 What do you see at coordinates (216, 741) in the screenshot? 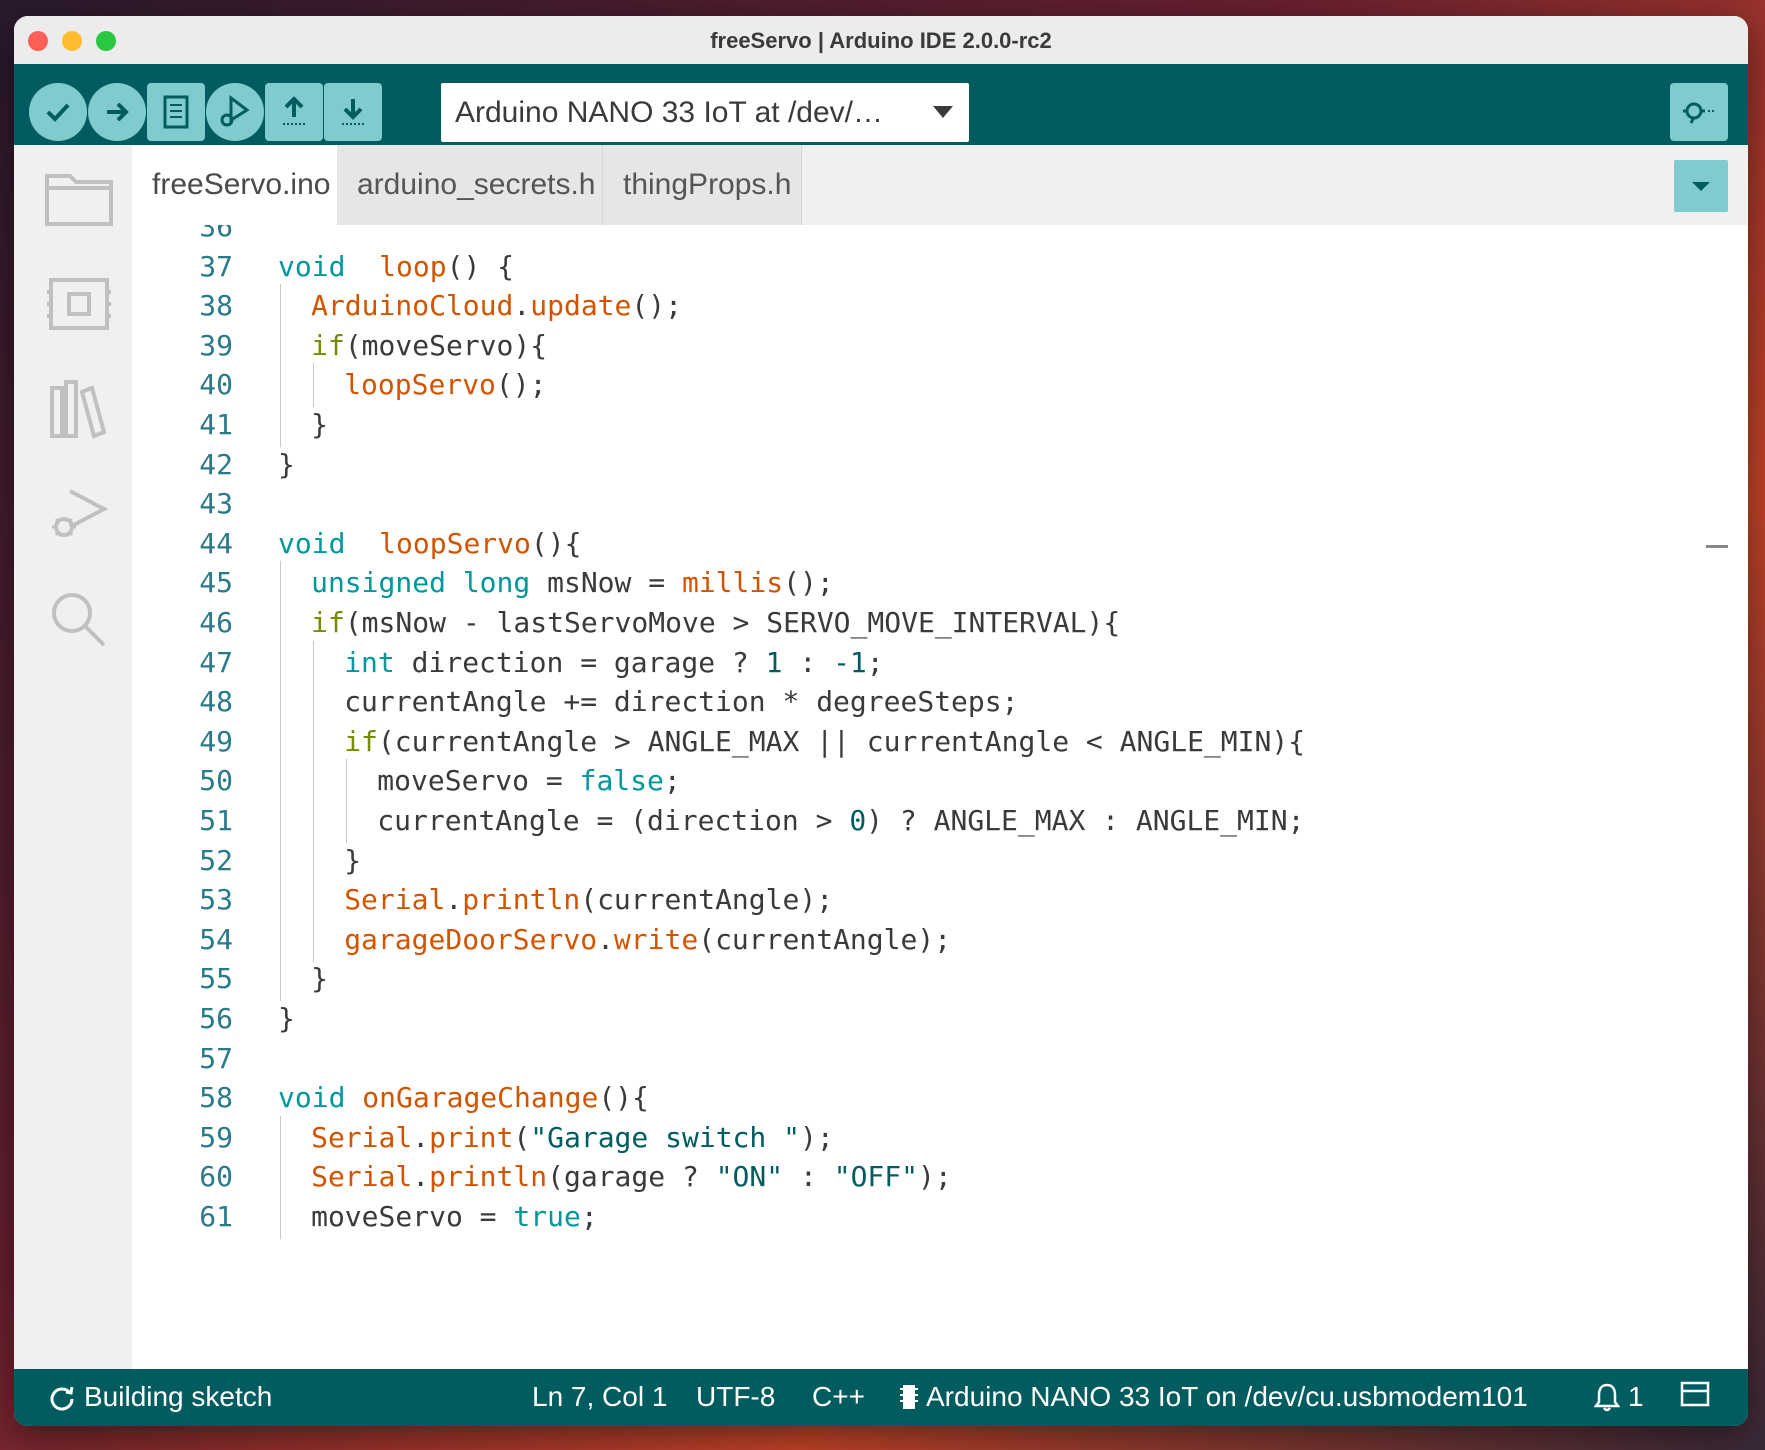
I see `line-number: 49` at bounding box center [216, 741].